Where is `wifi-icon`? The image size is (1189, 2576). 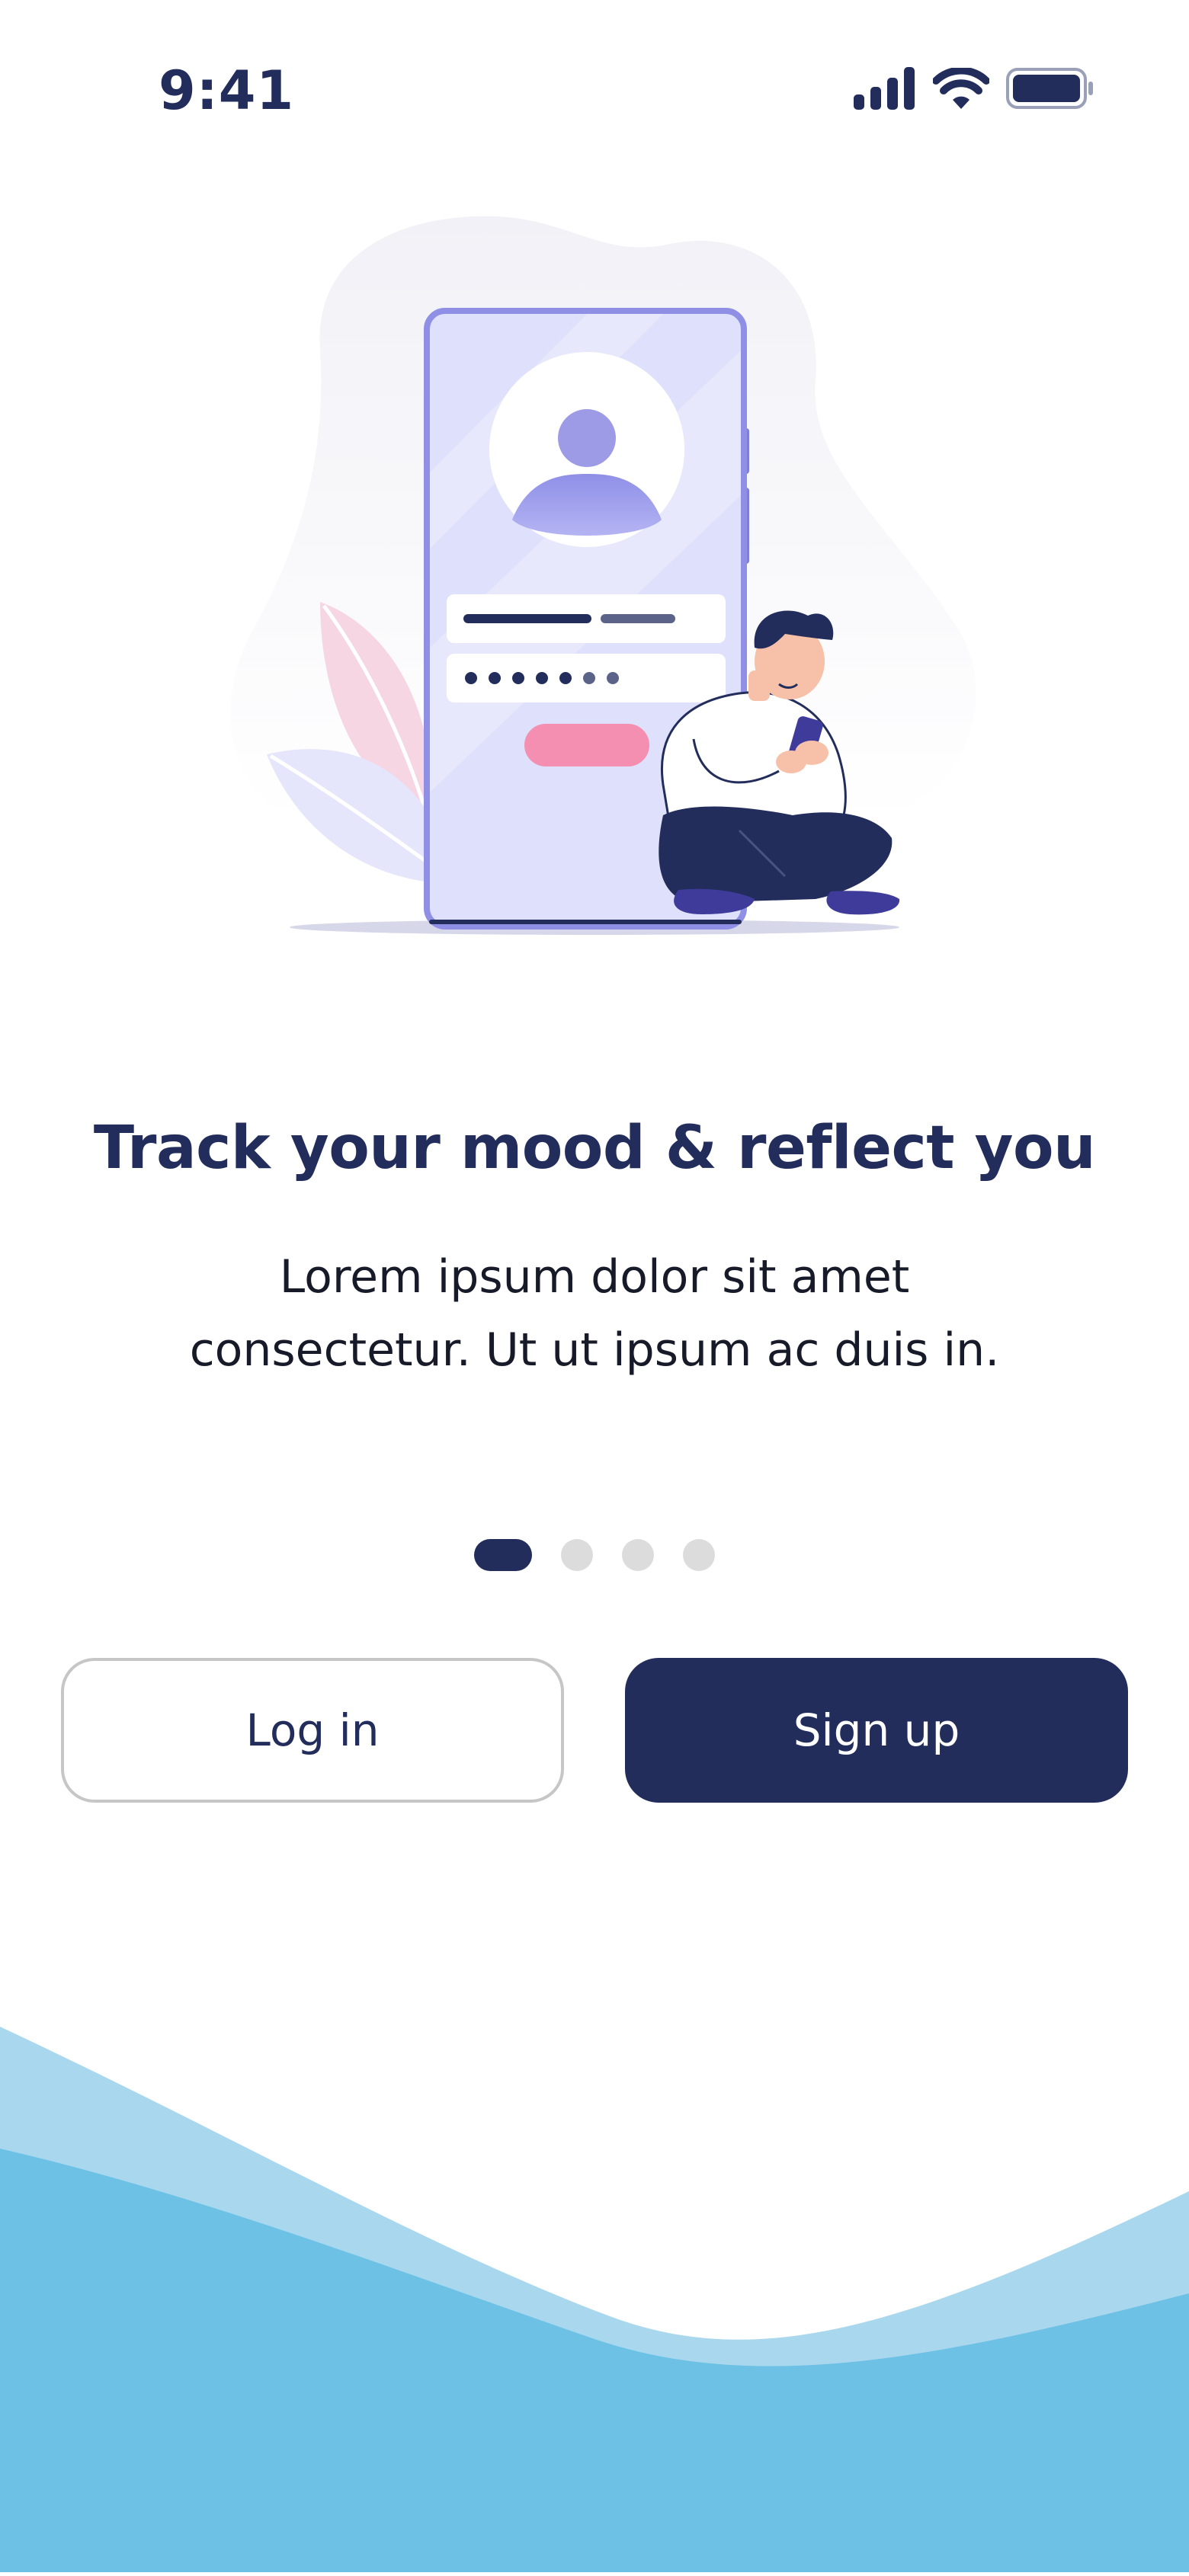 wifi-icon is located at coordinates (961, 89).